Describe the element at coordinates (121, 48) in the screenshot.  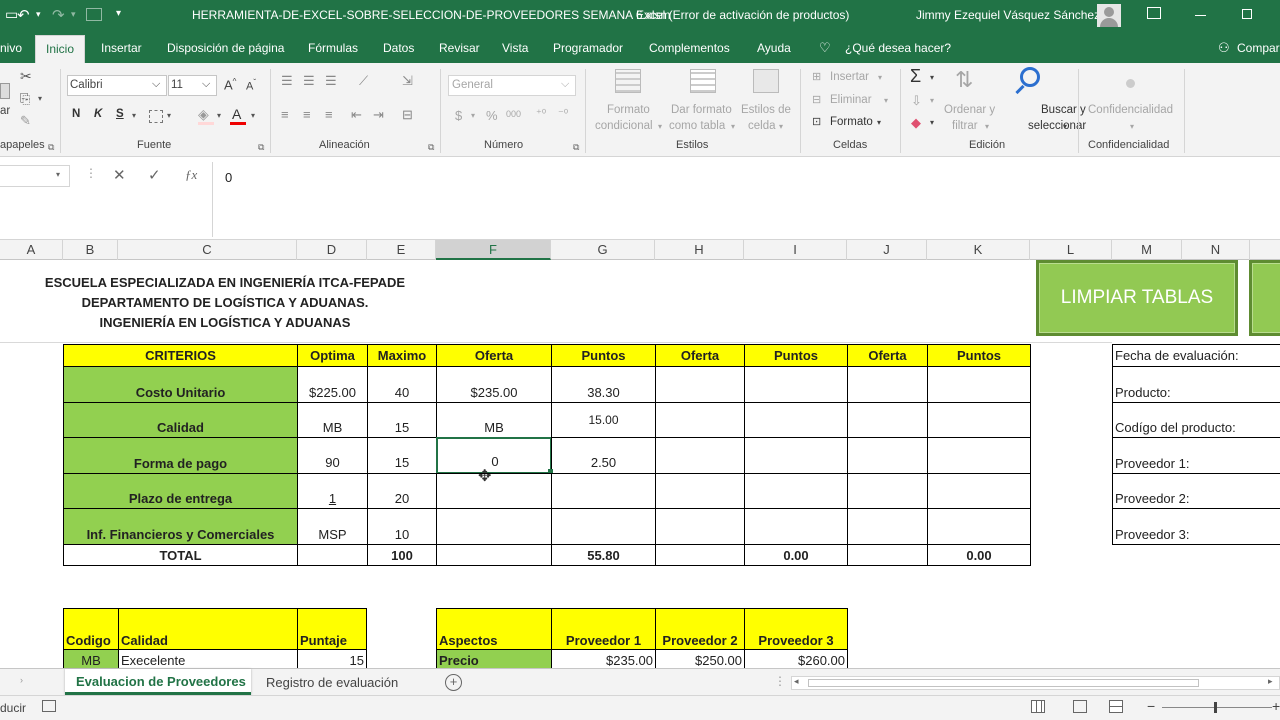
I see `tab-insert: Insertar` at that location.